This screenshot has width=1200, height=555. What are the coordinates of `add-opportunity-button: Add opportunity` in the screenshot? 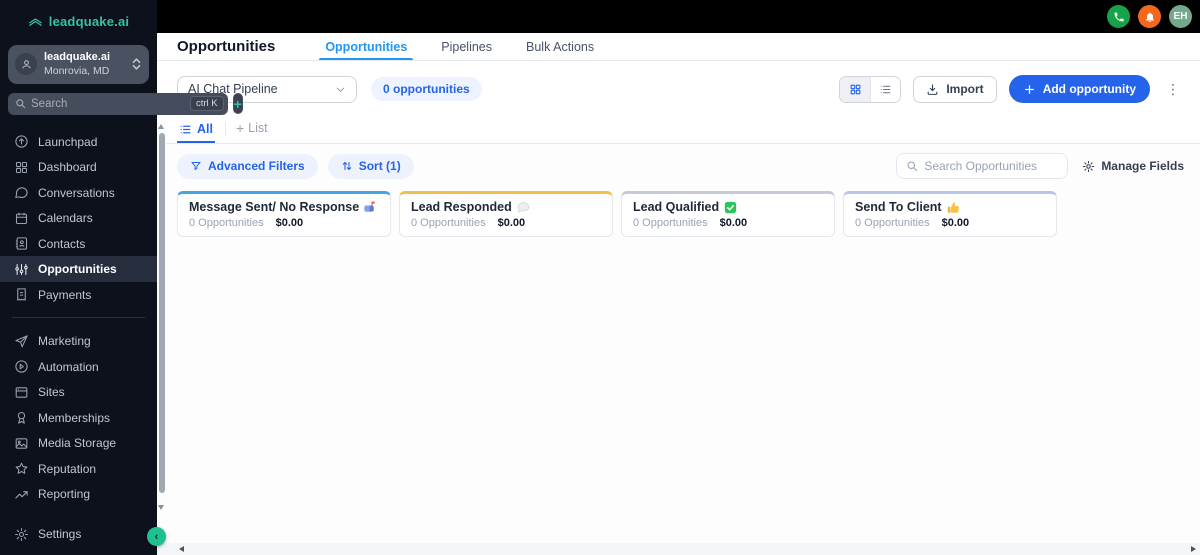 It's located at (1079, 89).